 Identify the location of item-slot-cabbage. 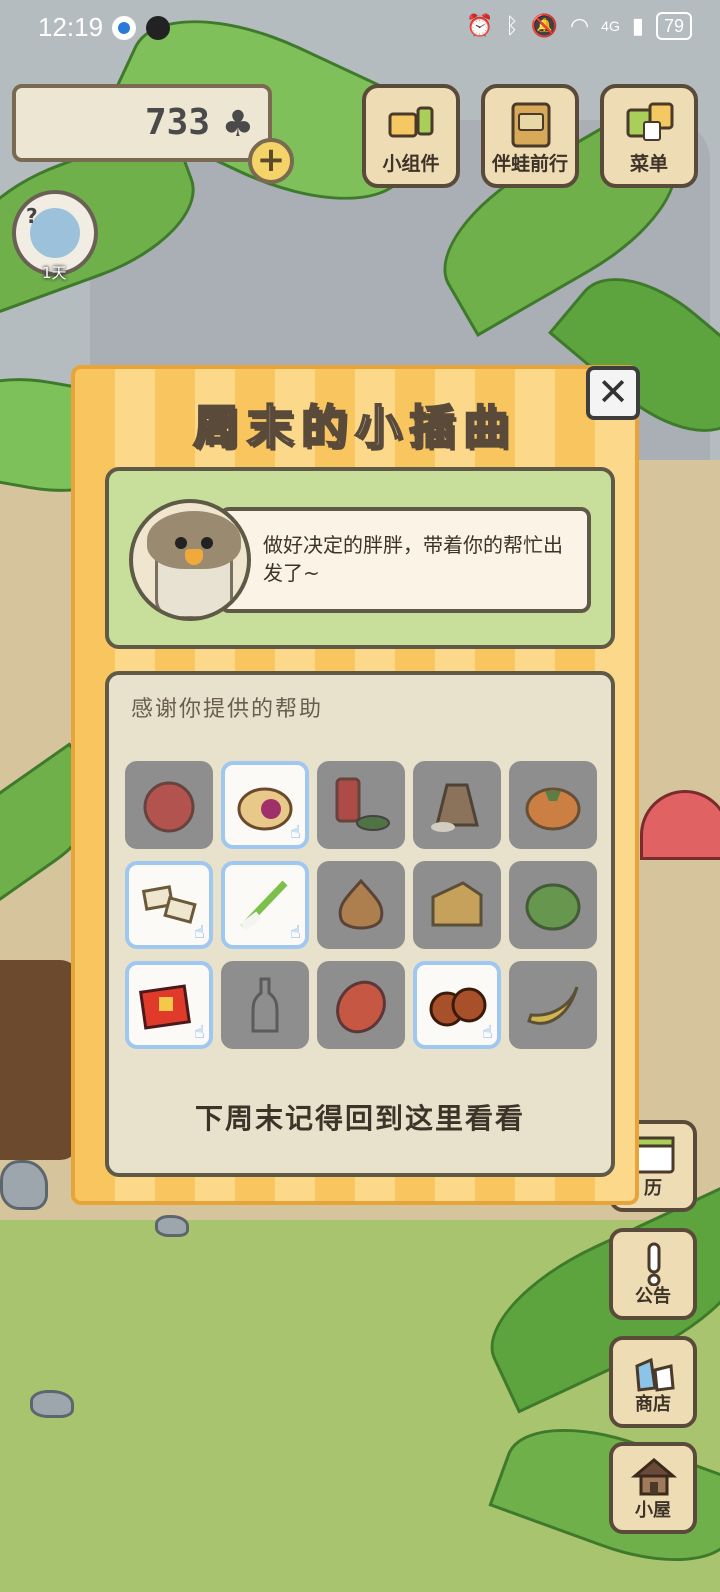
(553, 905).